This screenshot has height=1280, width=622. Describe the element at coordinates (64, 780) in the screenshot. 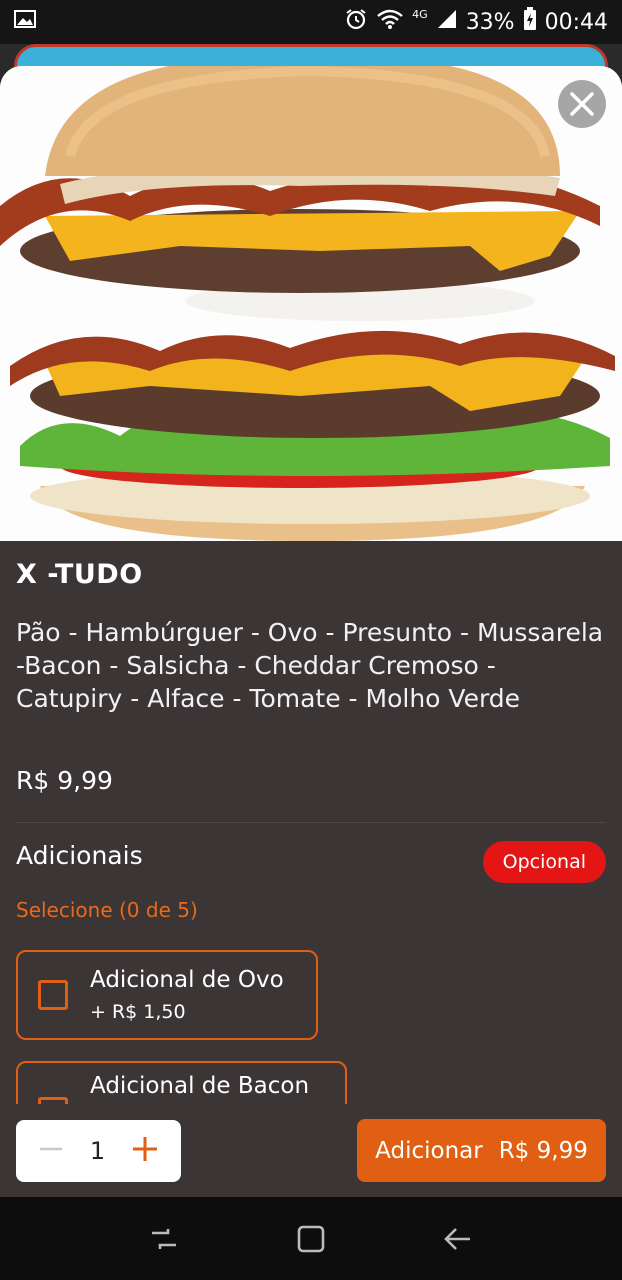

I see `product-price: R$ 9,99` at that location.